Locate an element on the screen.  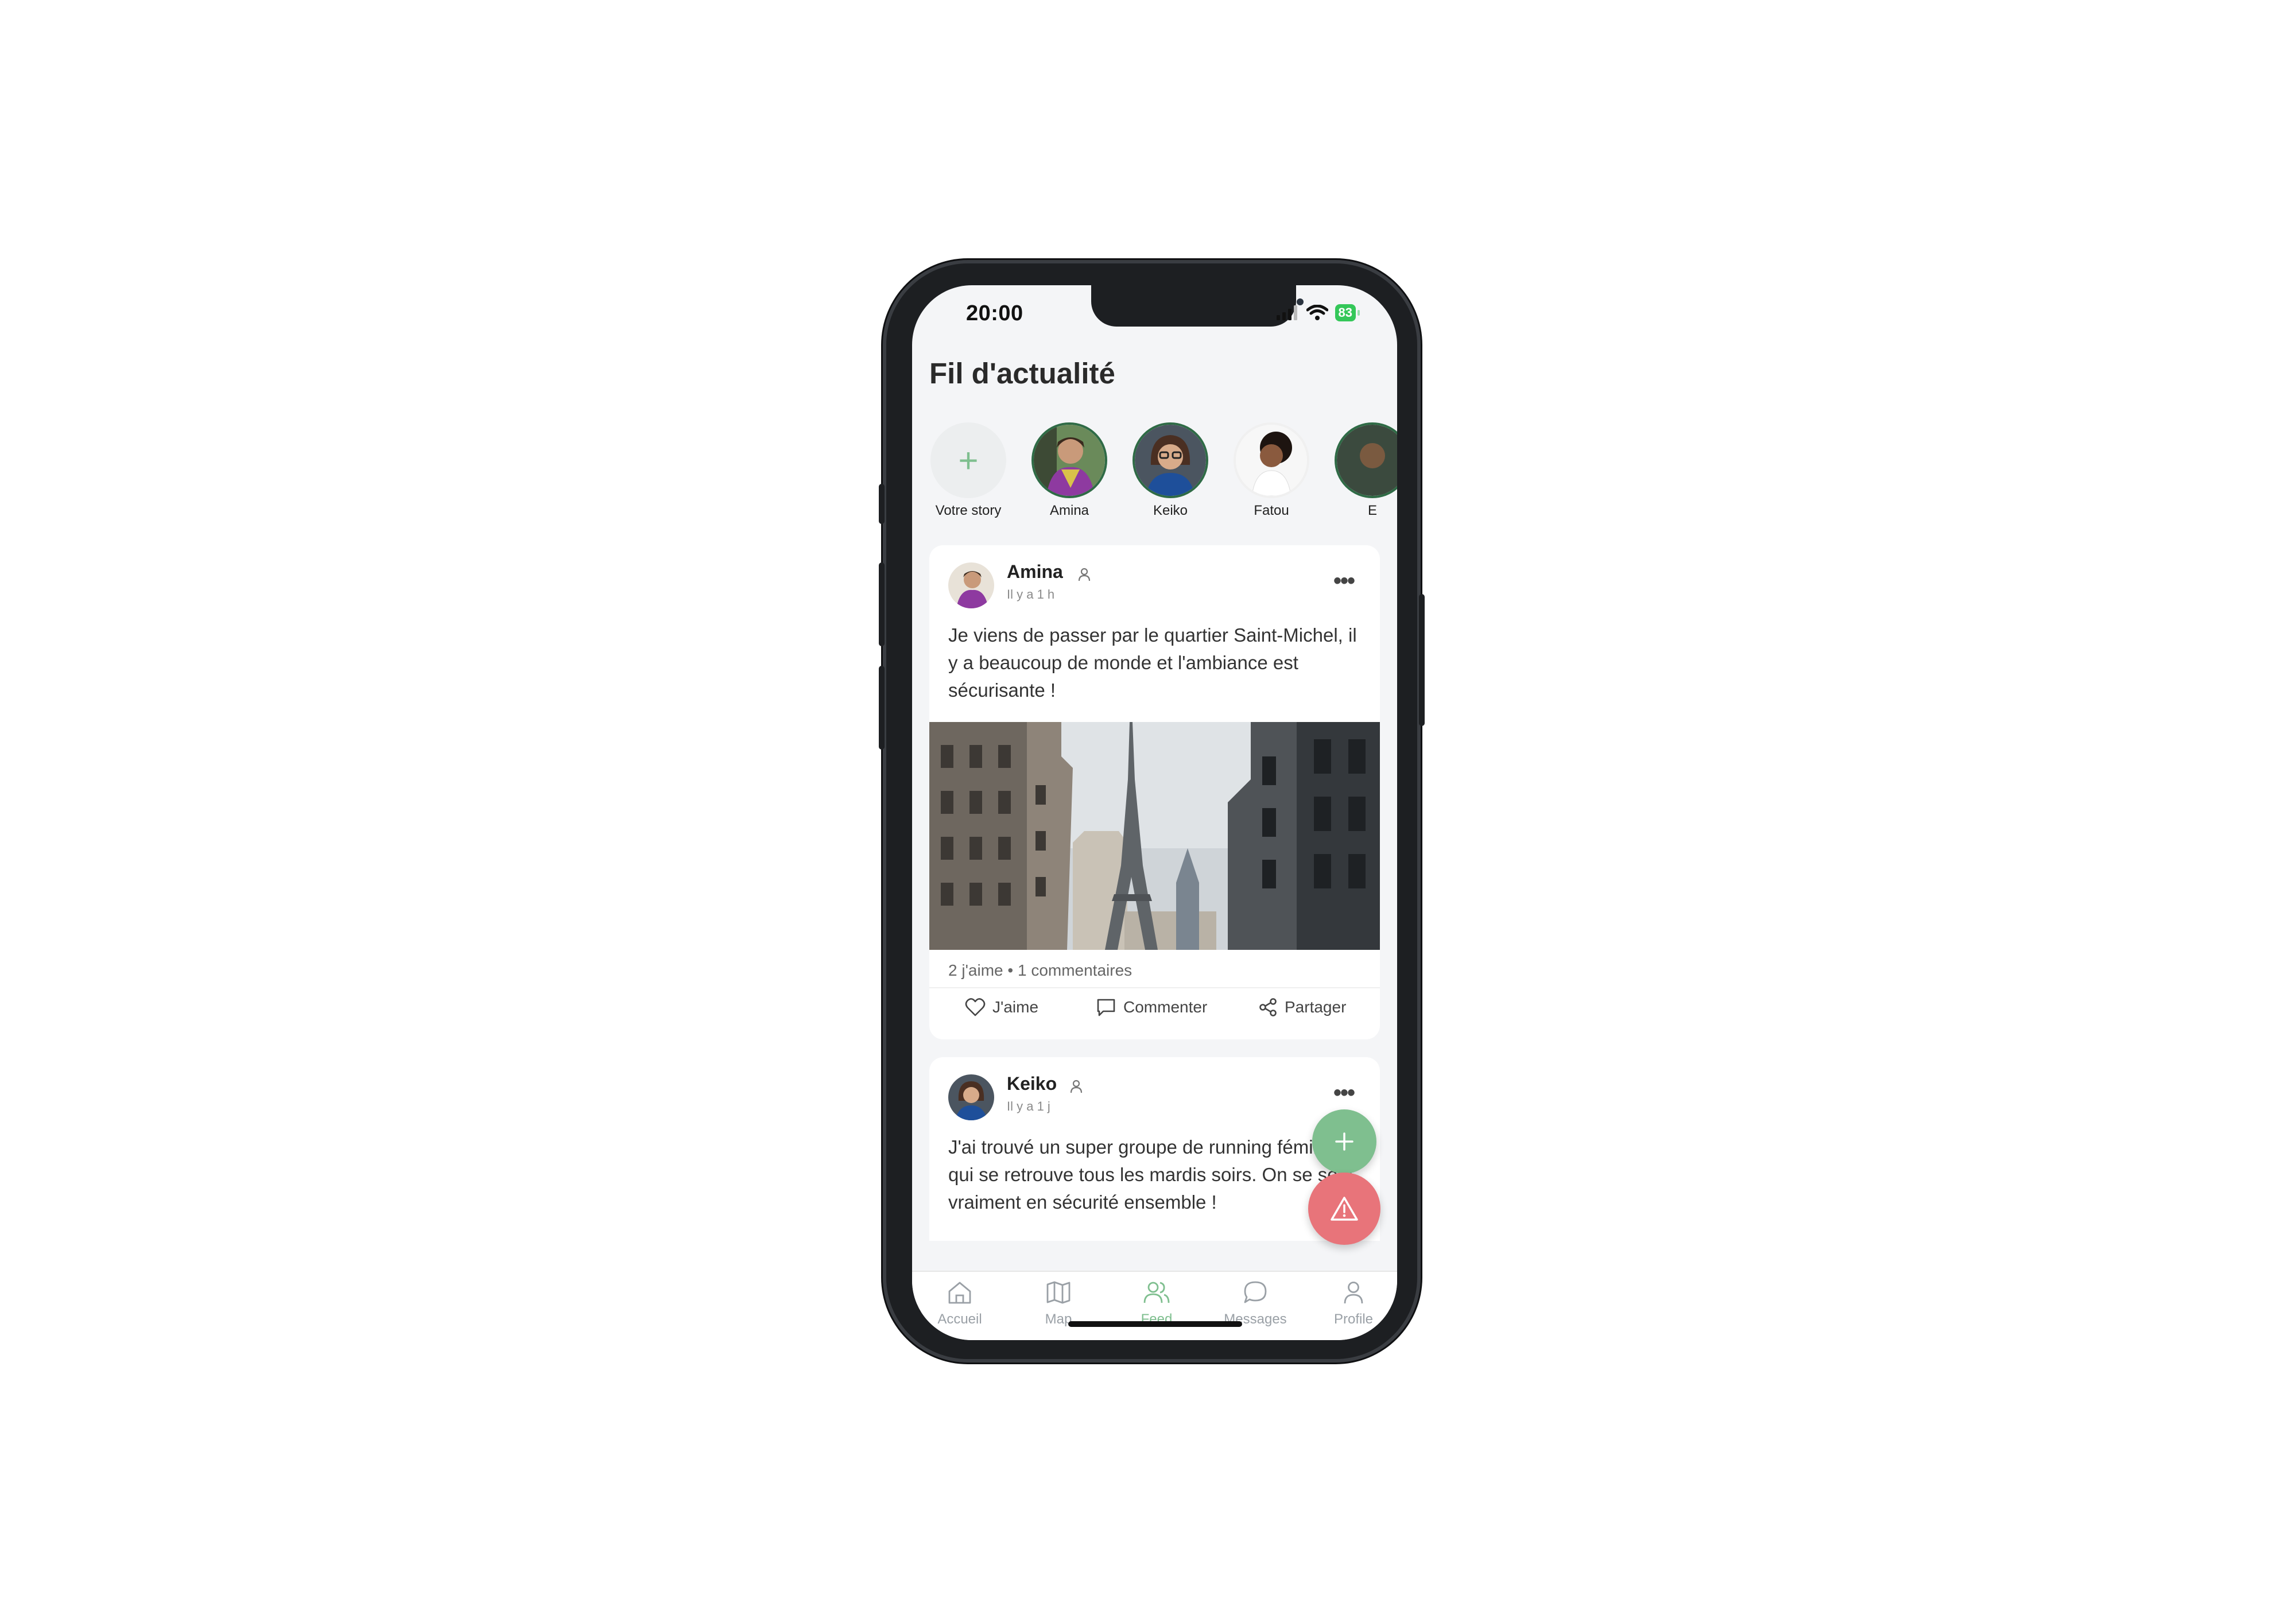
comment-button: Commenter is located at coordinates (1151, 1007).